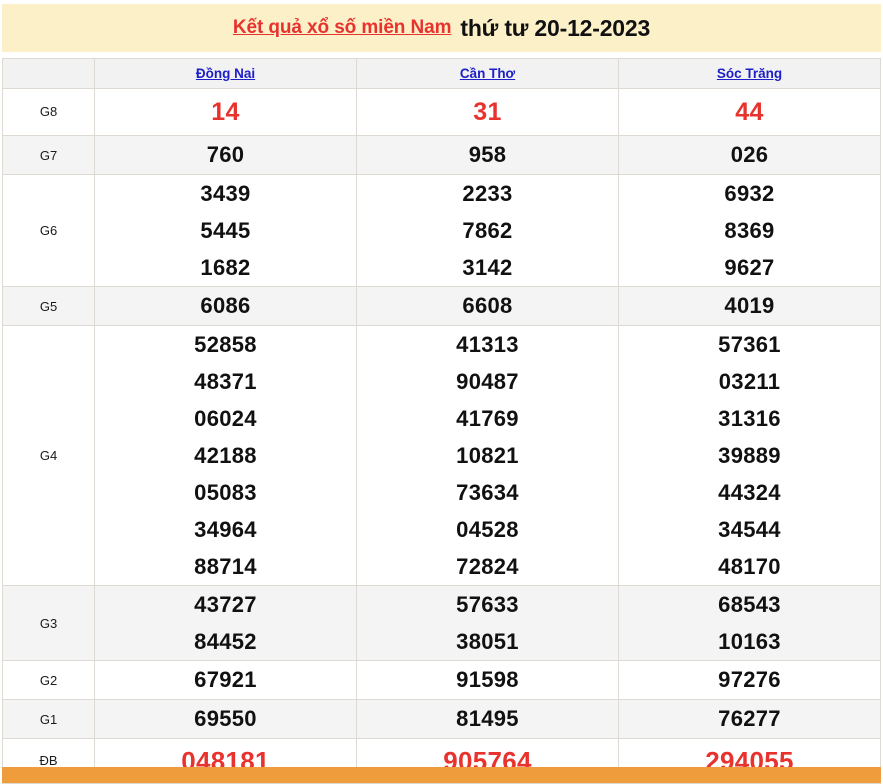  What do you see at coordinates (487, 267) in the screenshot?
I see `result-number: 3142` at bounding box center [487, 267].